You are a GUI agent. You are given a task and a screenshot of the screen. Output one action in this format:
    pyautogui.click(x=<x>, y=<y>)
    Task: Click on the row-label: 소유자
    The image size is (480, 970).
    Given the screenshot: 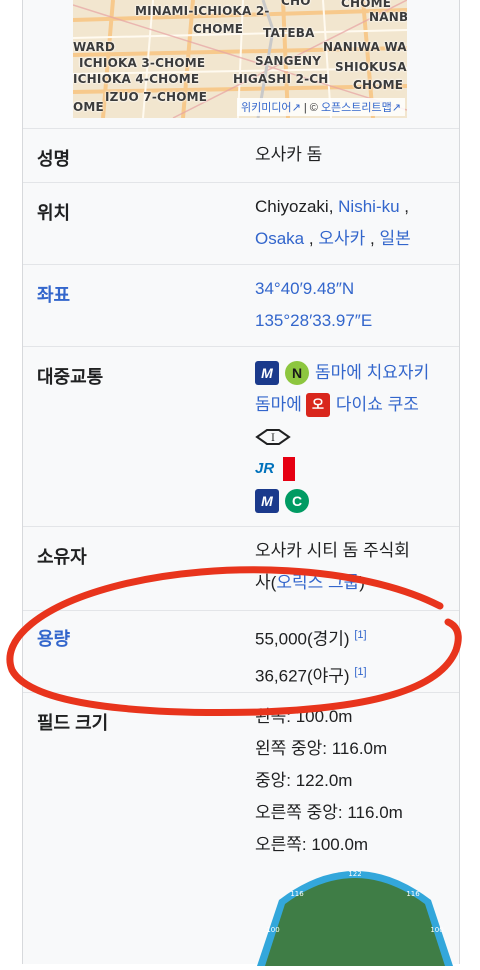 What is the action you would take?
    pyautogui.click(x=62, y=557)
    